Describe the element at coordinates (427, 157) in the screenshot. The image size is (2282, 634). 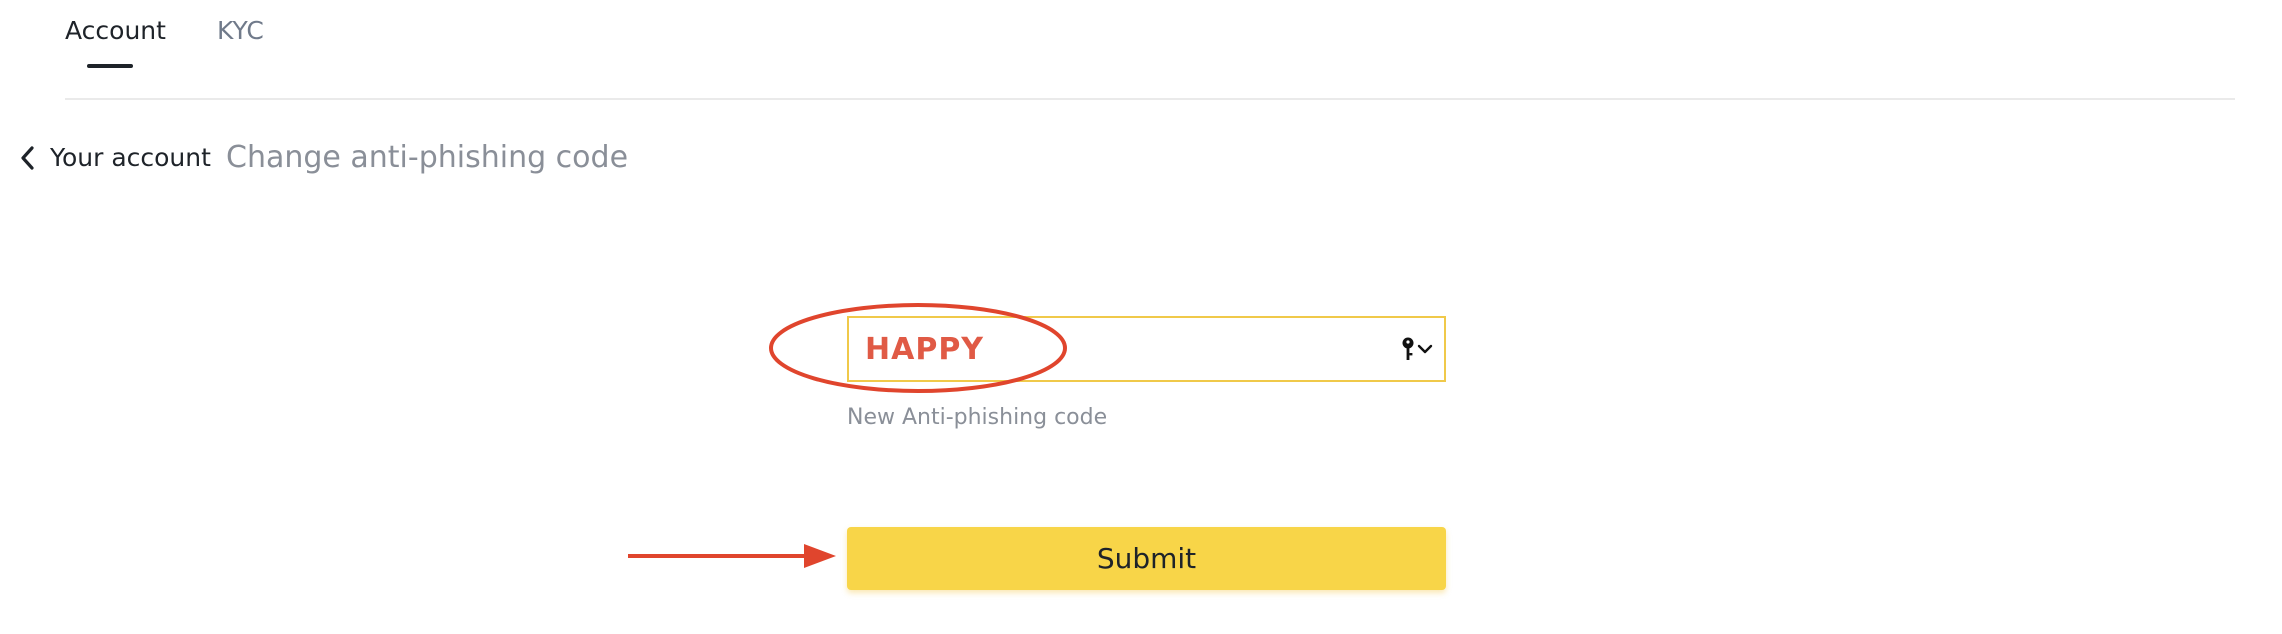
I see `page-title: Change anti-phishing code` at that location.